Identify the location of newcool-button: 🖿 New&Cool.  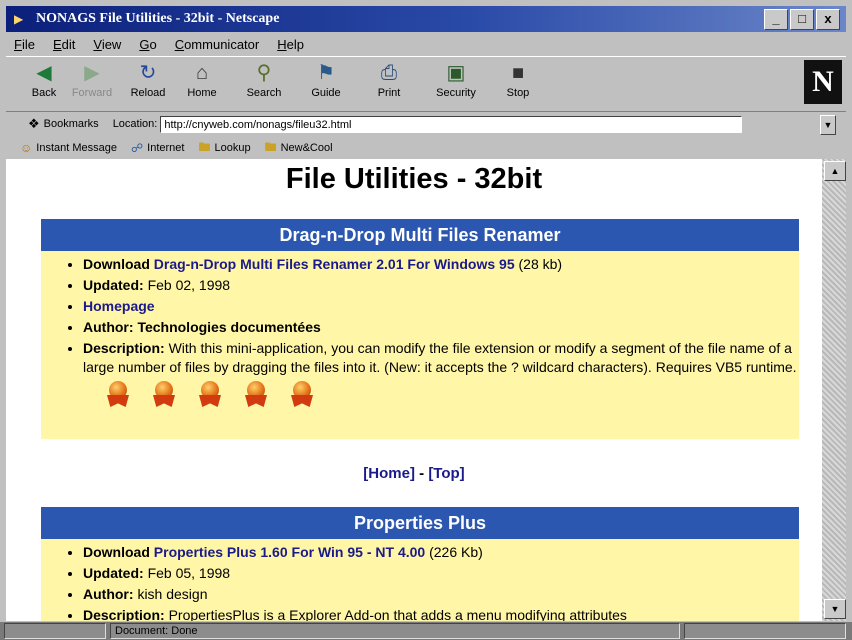
(299, 148).